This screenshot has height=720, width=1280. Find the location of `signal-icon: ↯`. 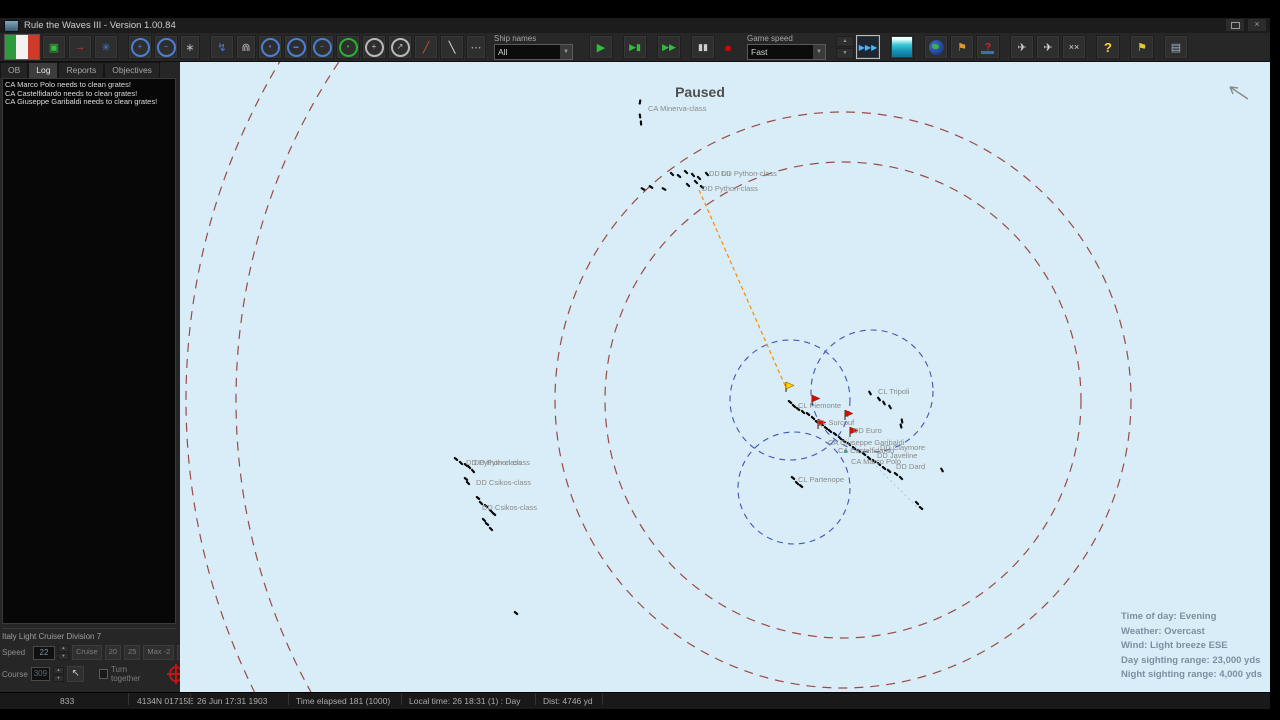

signal-icon: ↯ is located at coordinates (222, 47).